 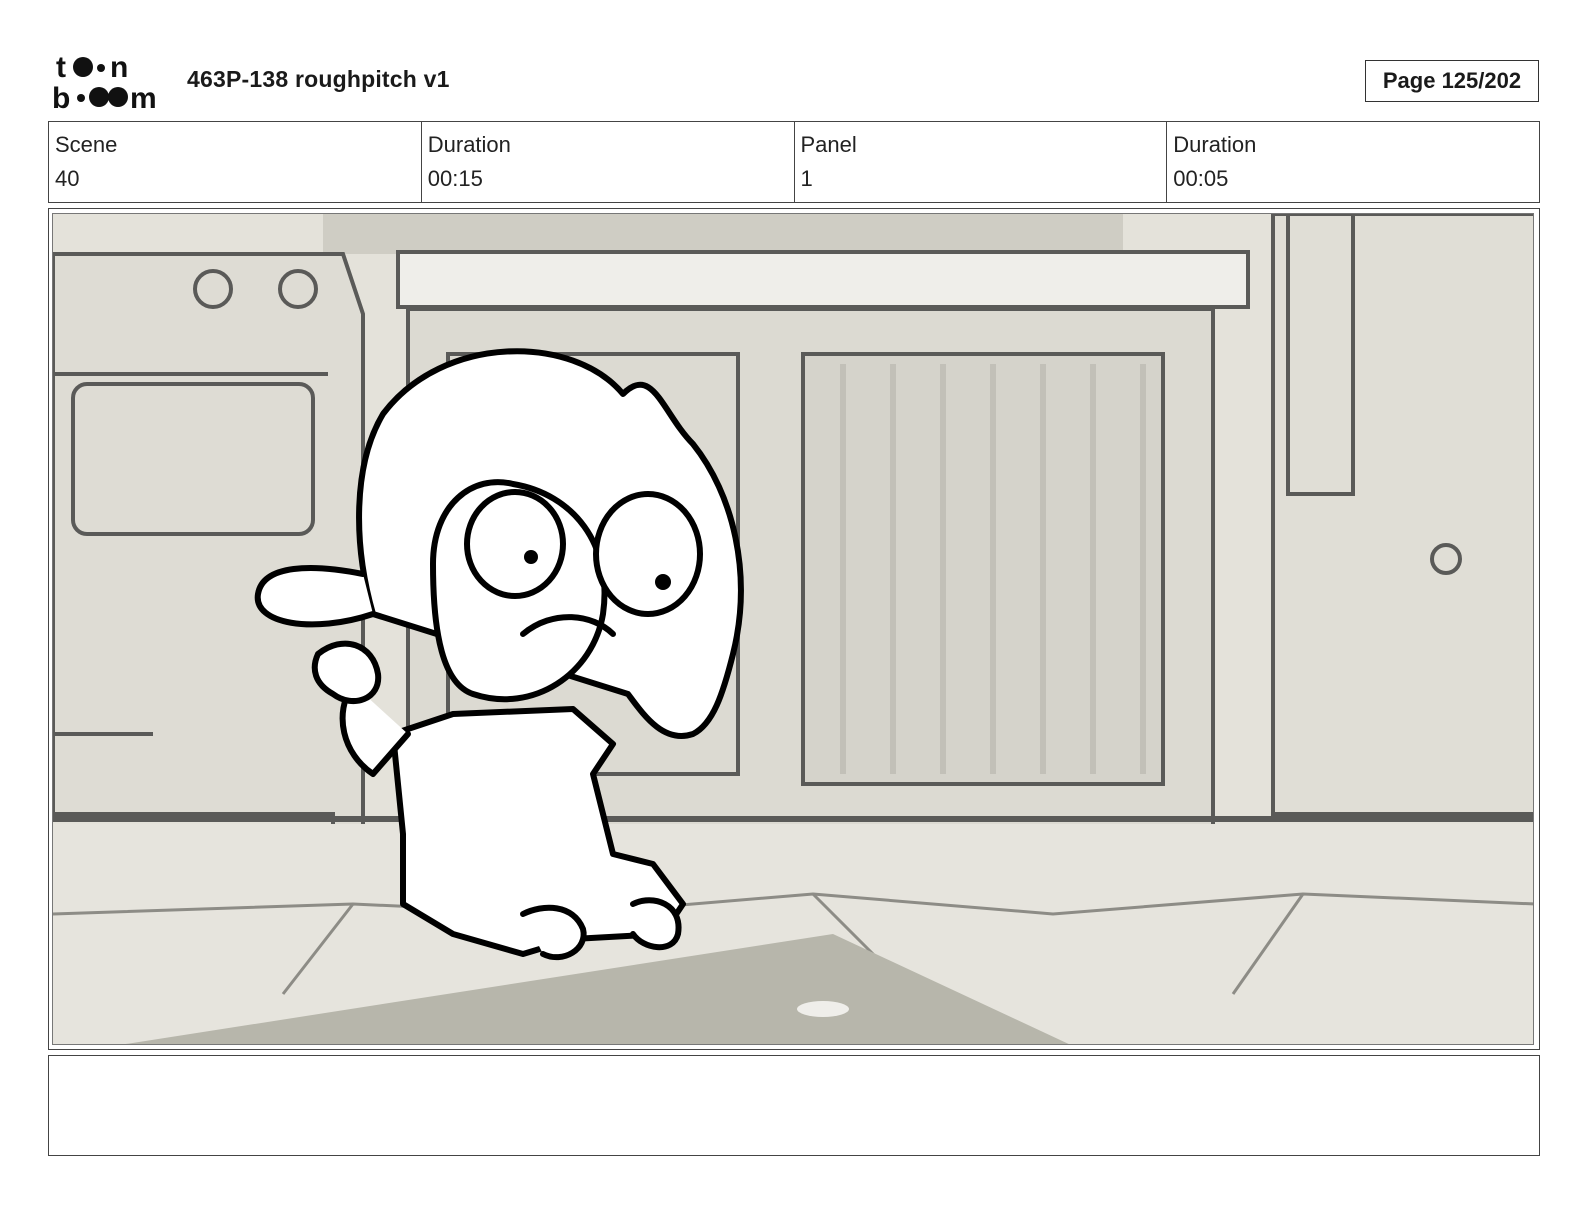 What do you see at coordinates (119, 67) in the screenshot?
I see `svg-text: n` at bounding box center [119, 67].